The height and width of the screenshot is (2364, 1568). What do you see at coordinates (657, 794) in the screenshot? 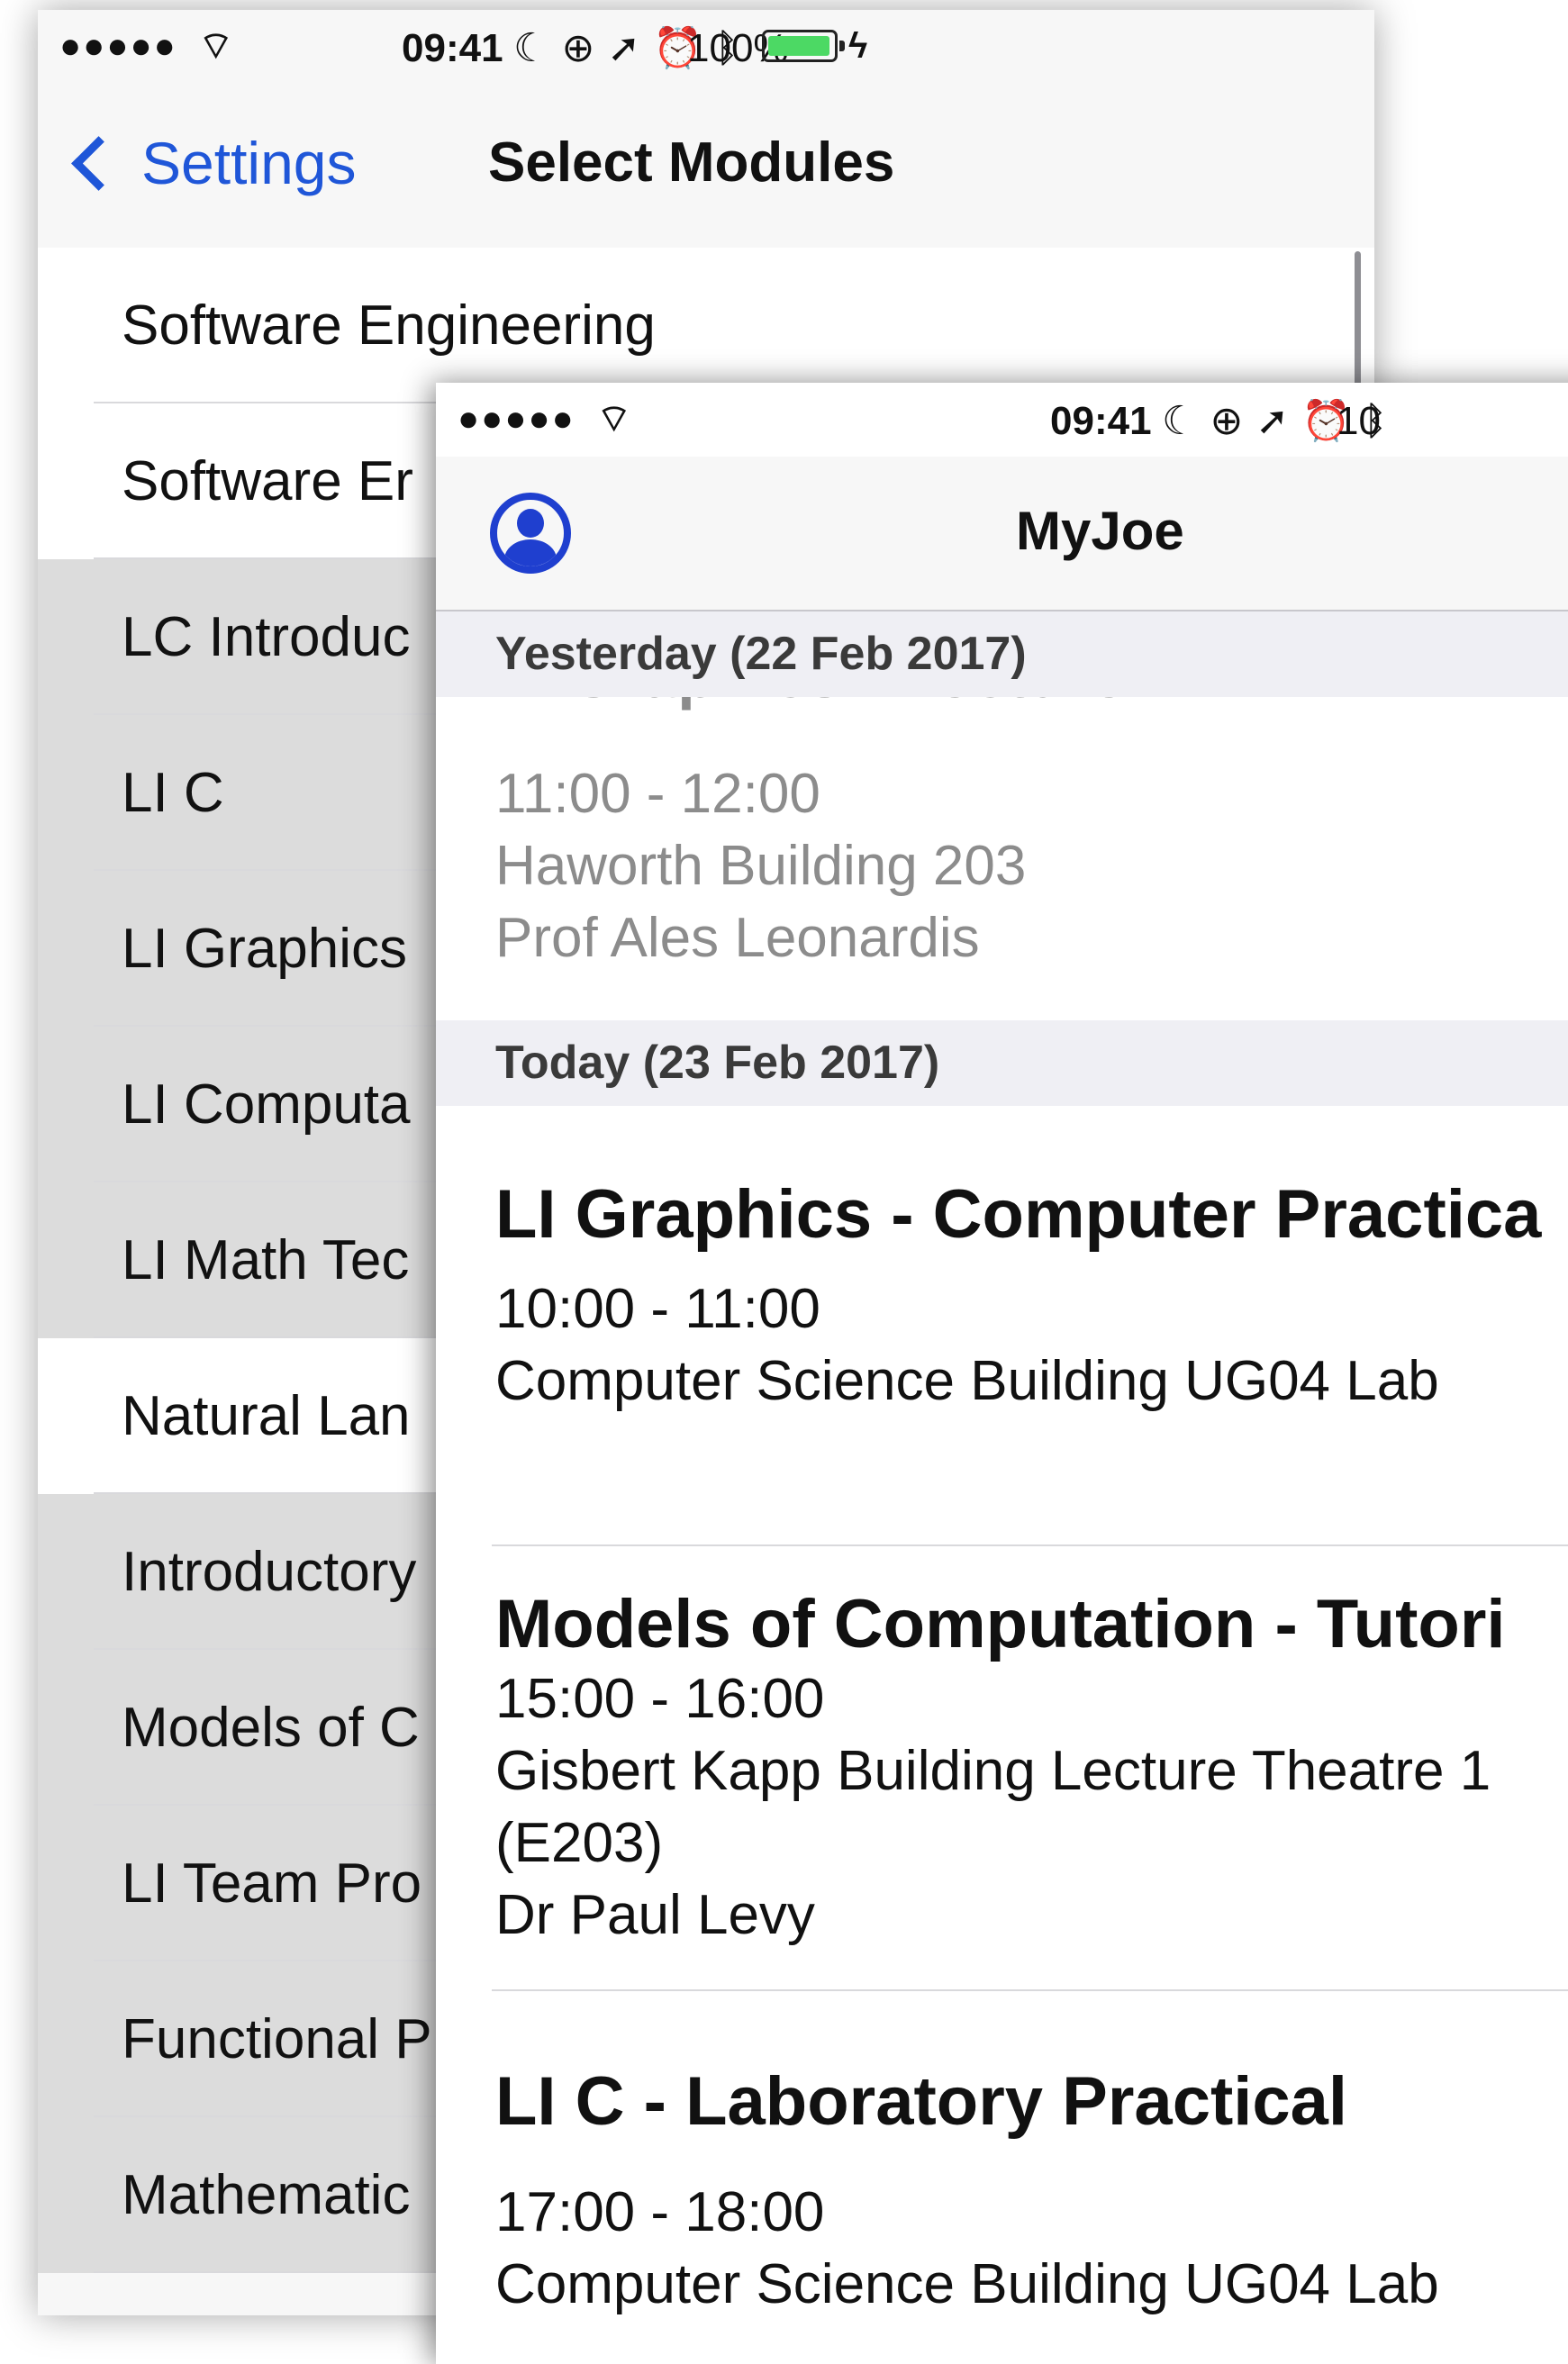
I see `event-time: 11:00 - 12:00` at bounding box center [657, 794].